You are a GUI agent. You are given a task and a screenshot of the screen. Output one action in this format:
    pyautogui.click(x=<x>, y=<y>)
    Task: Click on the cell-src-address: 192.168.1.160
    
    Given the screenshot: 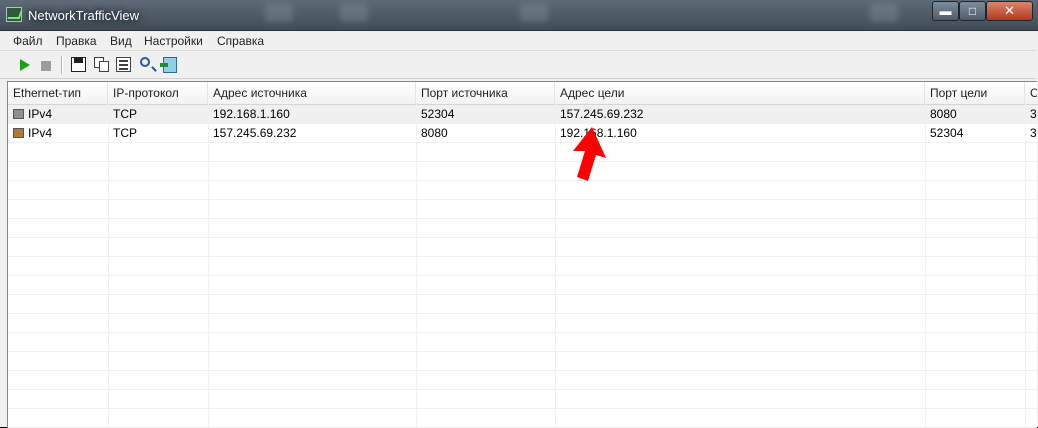 What is the action you would take?
    pyautogui.click(x=251, y=114)
    